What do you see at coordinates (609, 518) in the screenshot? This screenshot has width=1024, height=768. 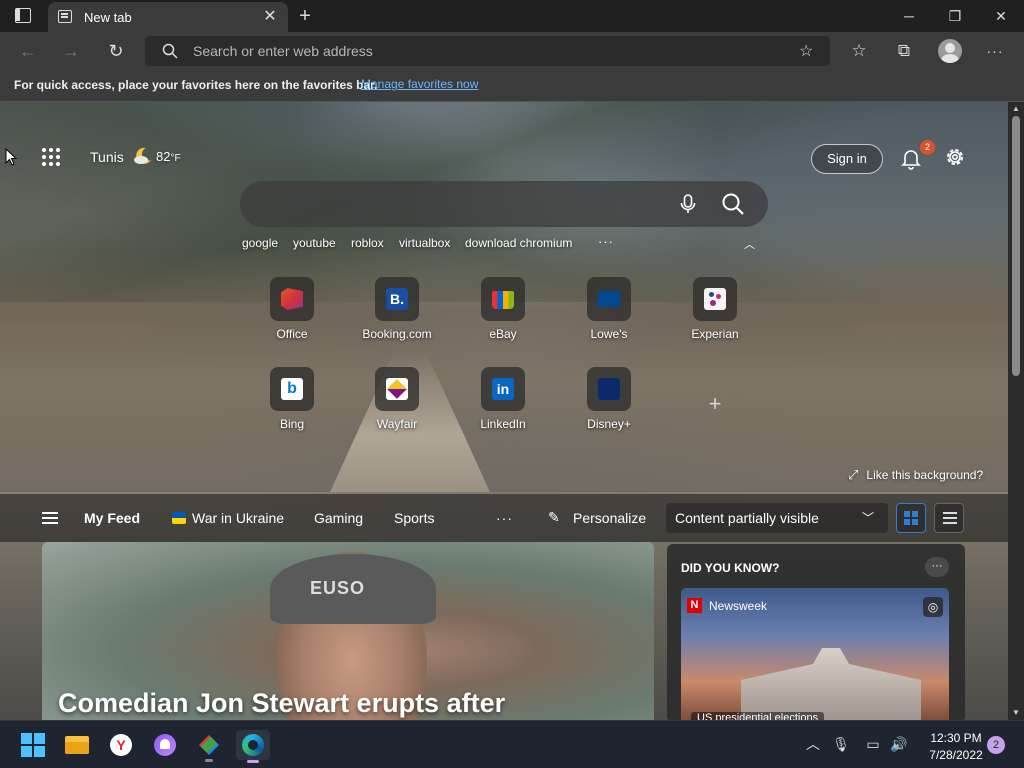 I see `personalize-button: Personalize` at bounding box center [609, 518].